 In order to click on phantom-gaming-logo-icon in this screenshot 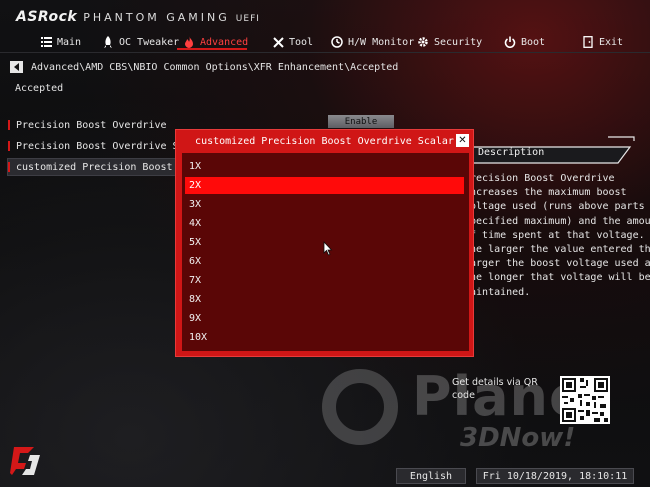, I will do `click(25, 461)`.